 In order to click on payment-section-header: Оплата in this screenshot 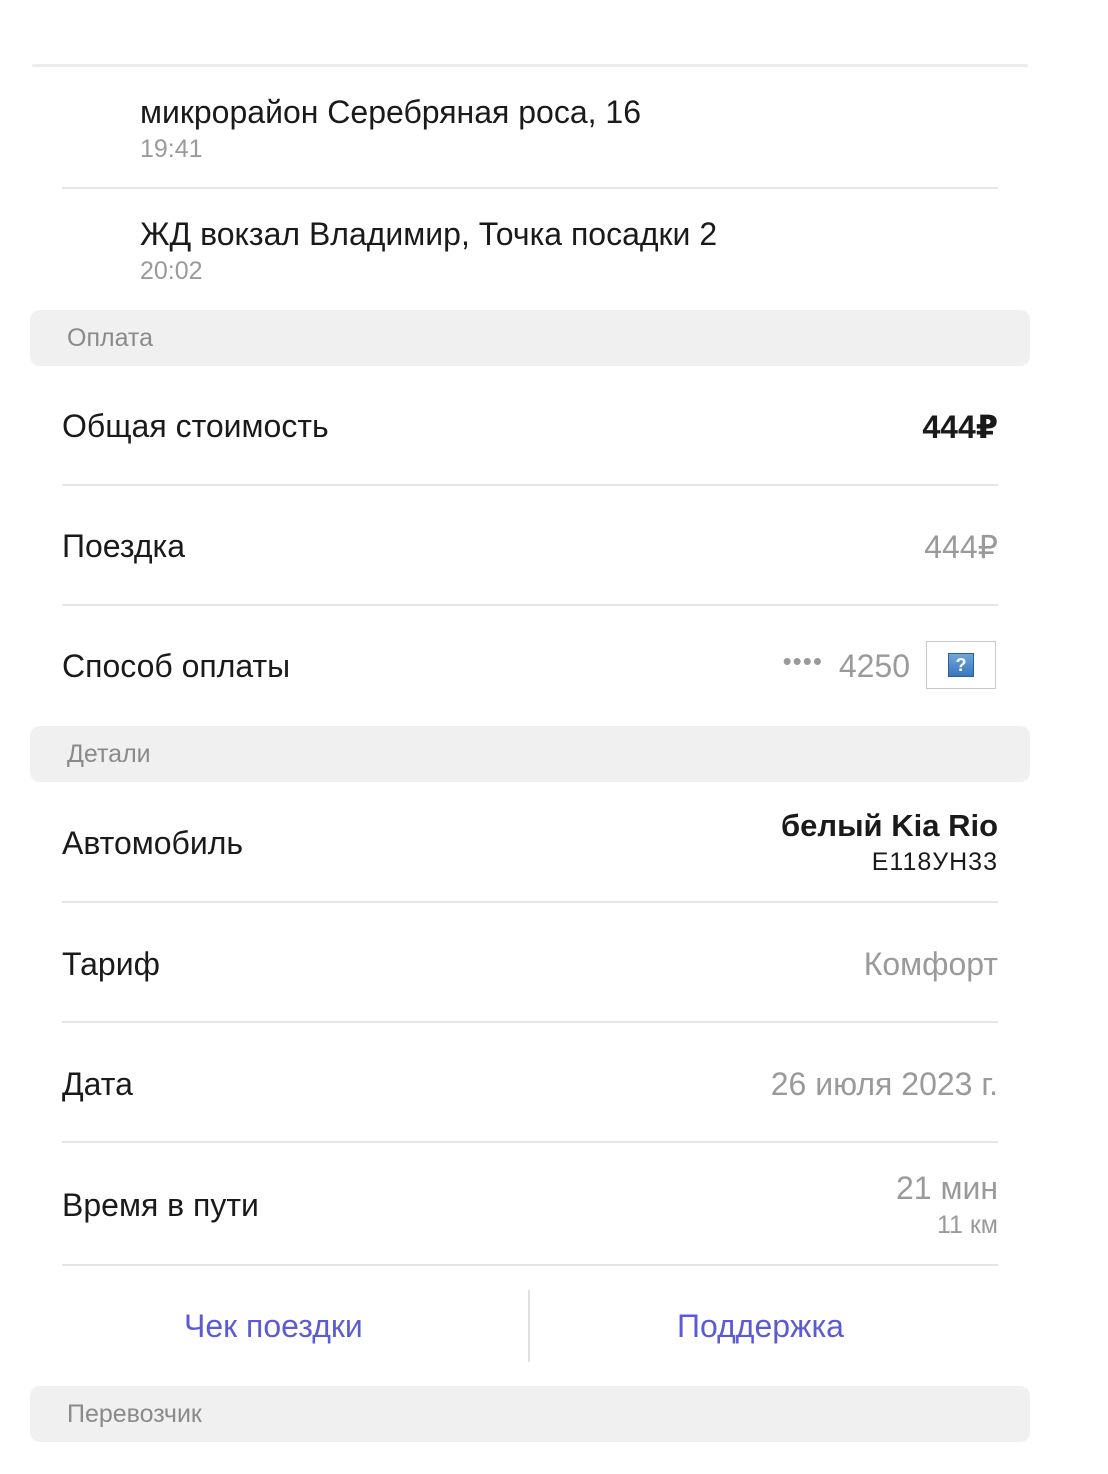, I will do `click(530, 338)`.